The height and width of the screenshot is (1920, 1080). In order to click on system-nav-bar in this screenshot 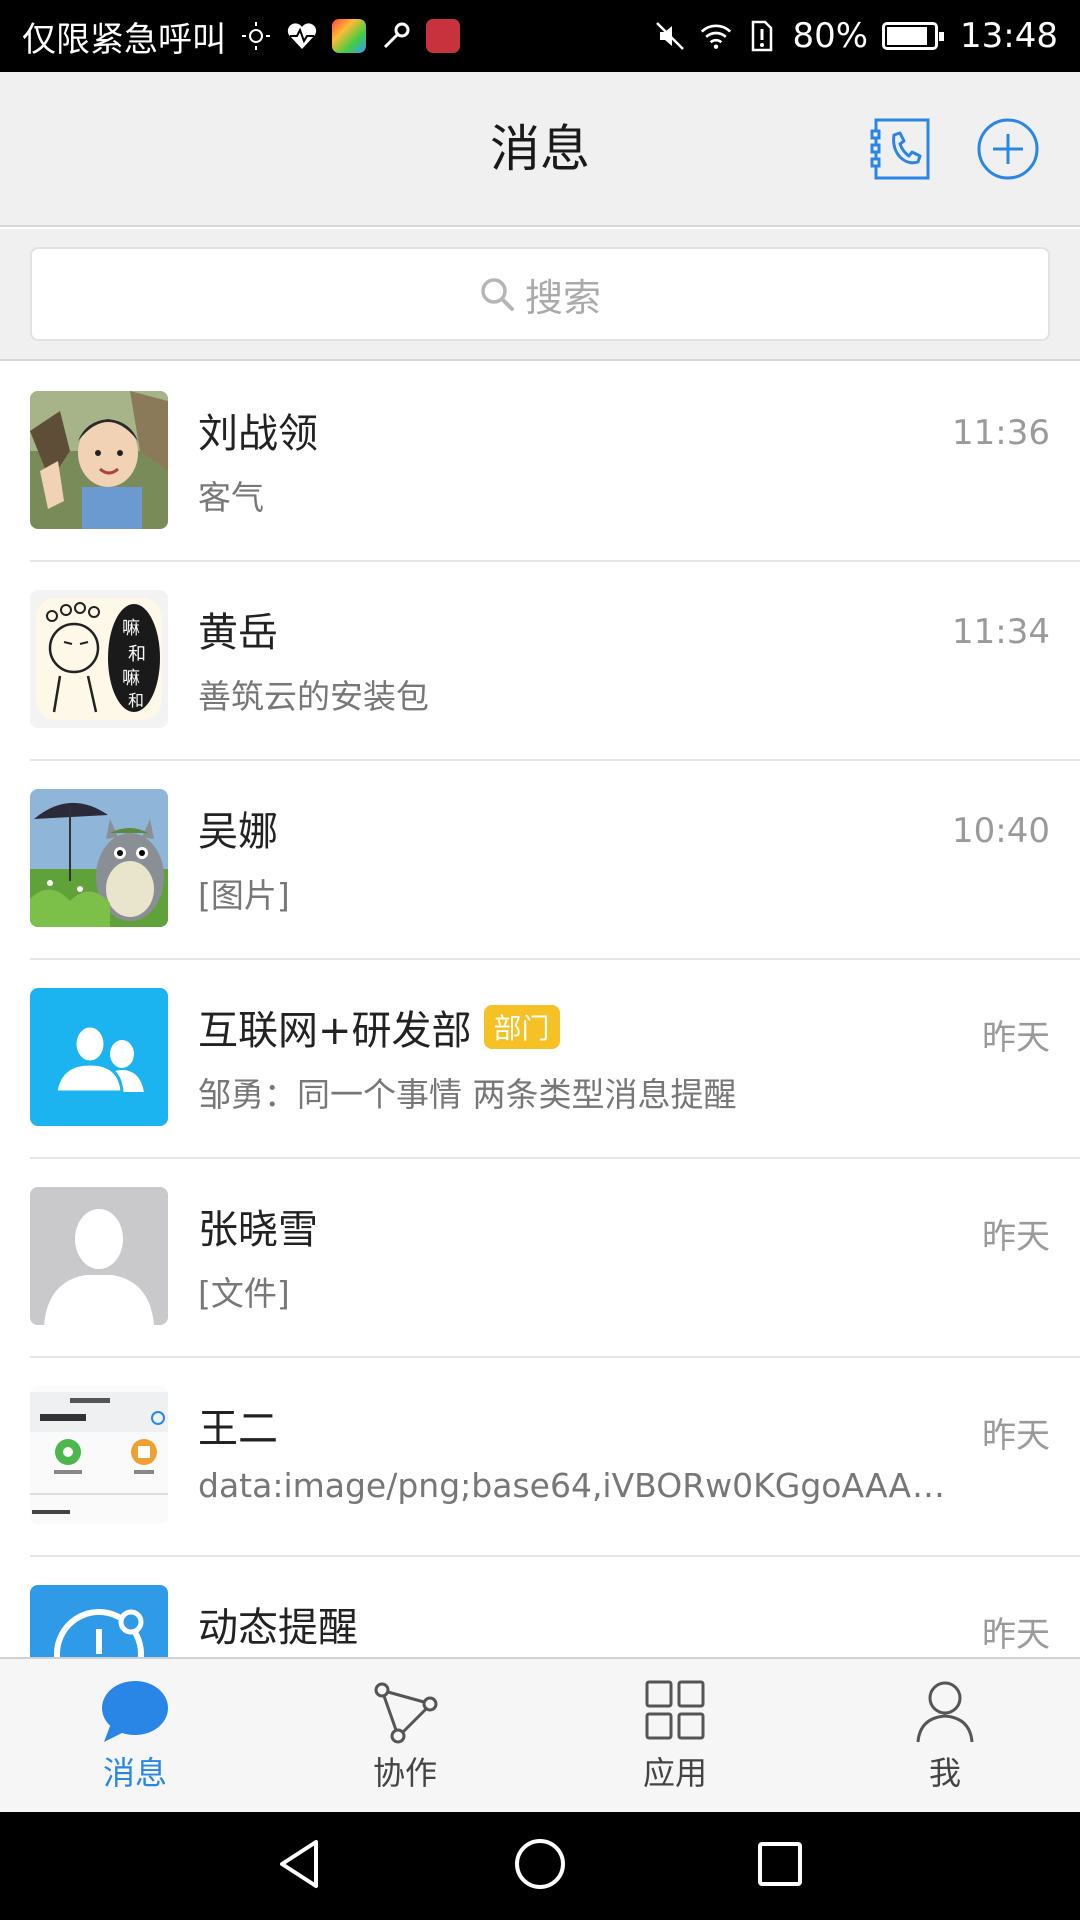, I will do `click(540, 1866)`.